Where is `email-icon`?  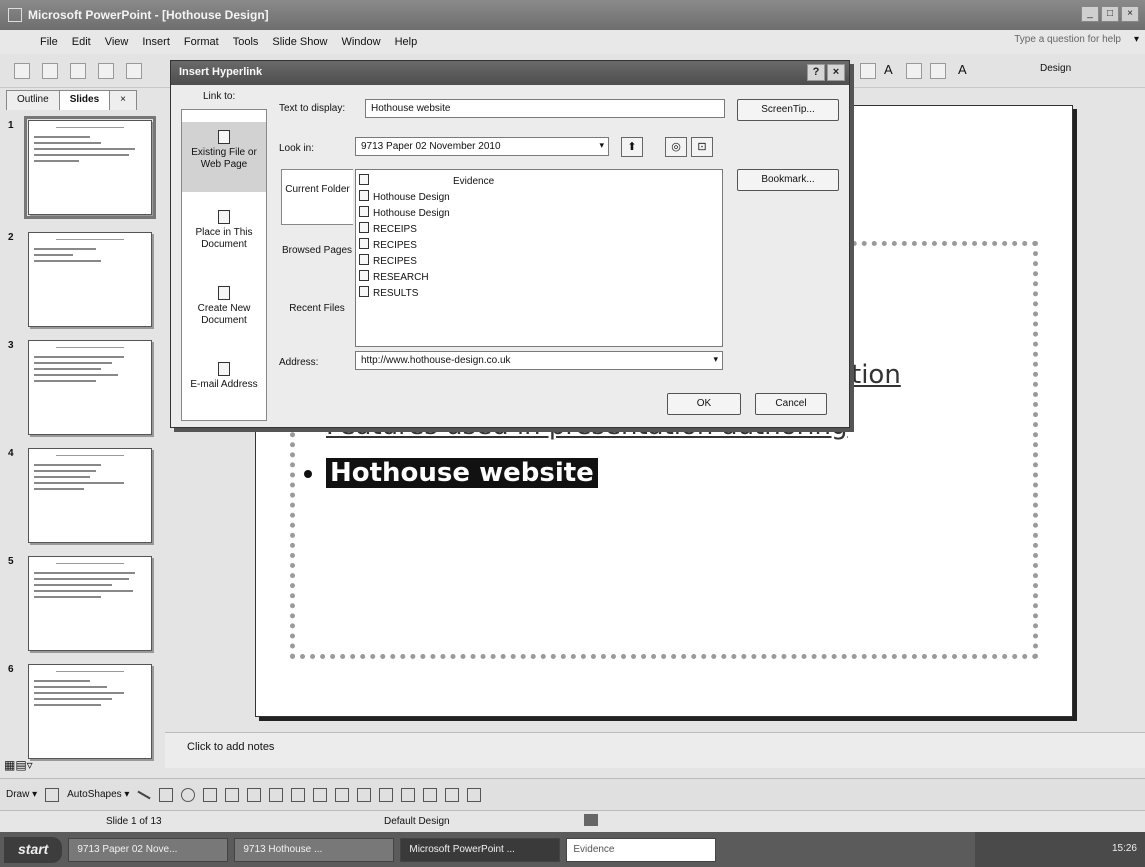
email-icon is located at coordinates (134, 71).